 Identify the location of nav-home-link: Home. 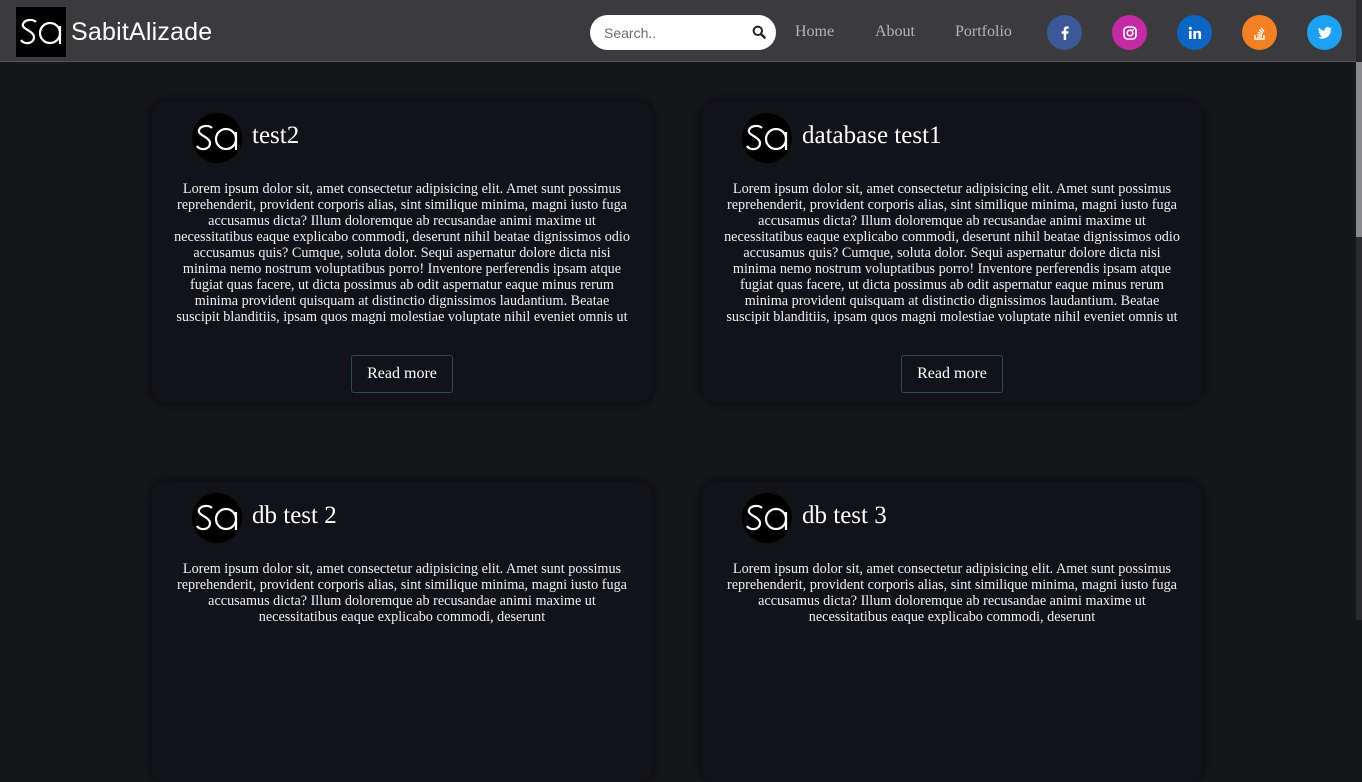
(814, 32).